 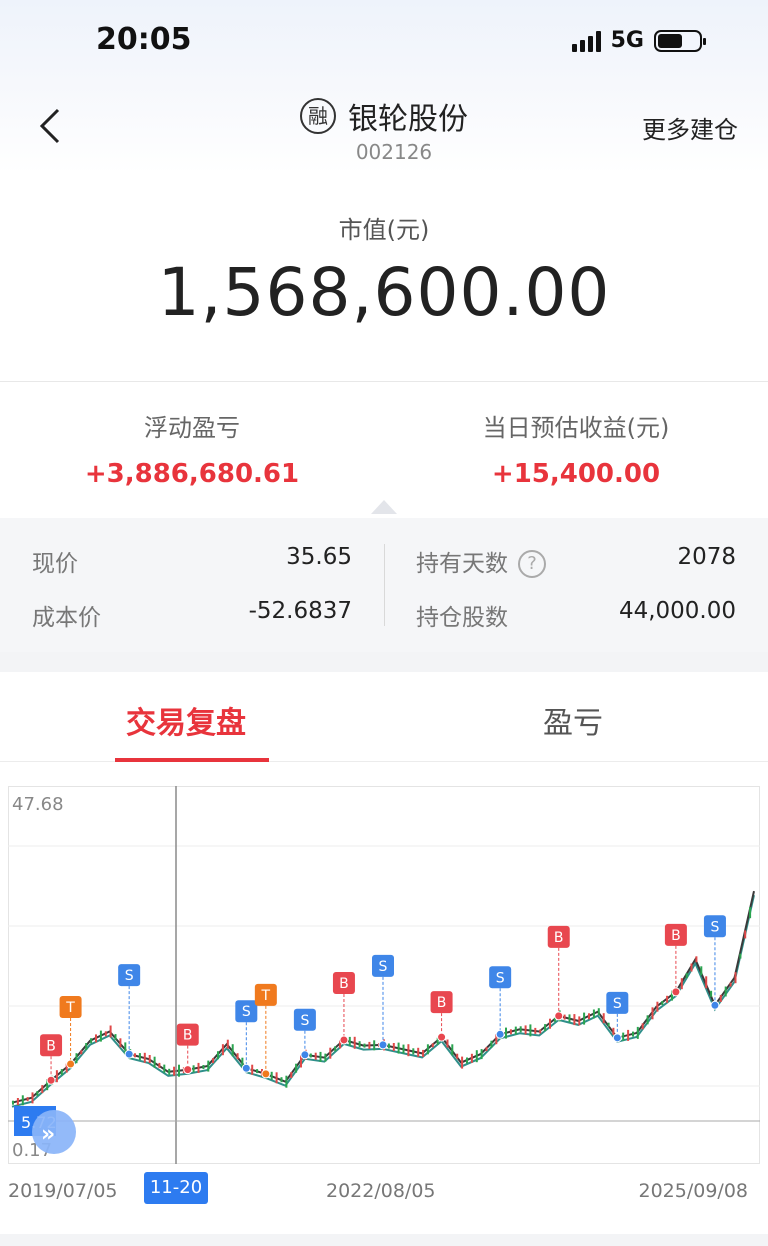 I want to click on market-value: 1,568,600.00, so click(x=384, y=292).